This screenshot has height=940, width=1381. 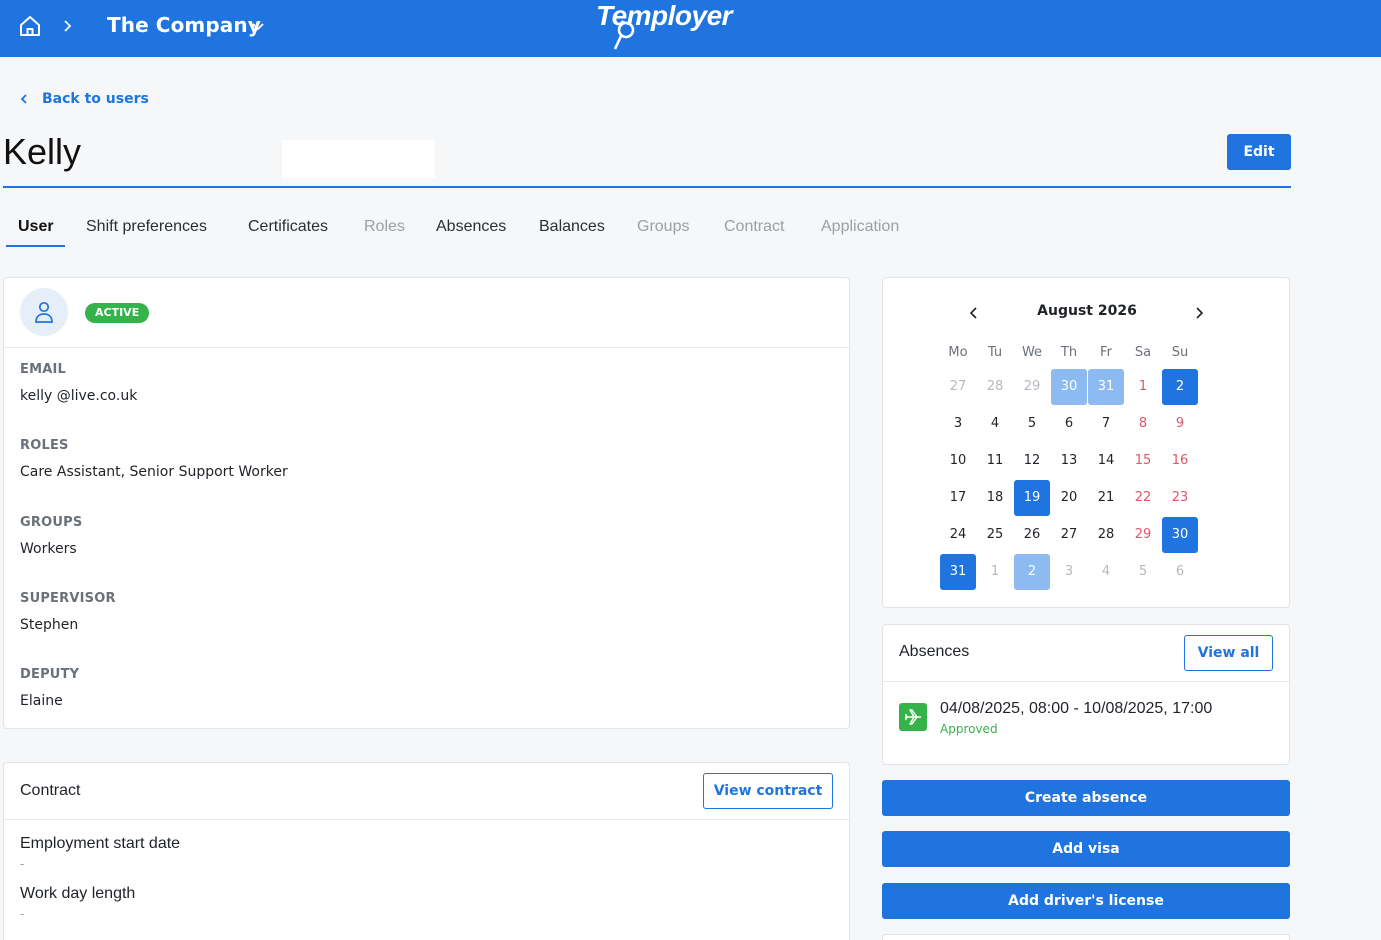 I want to click on chevron-left-icon, so click(x=23, y=99).